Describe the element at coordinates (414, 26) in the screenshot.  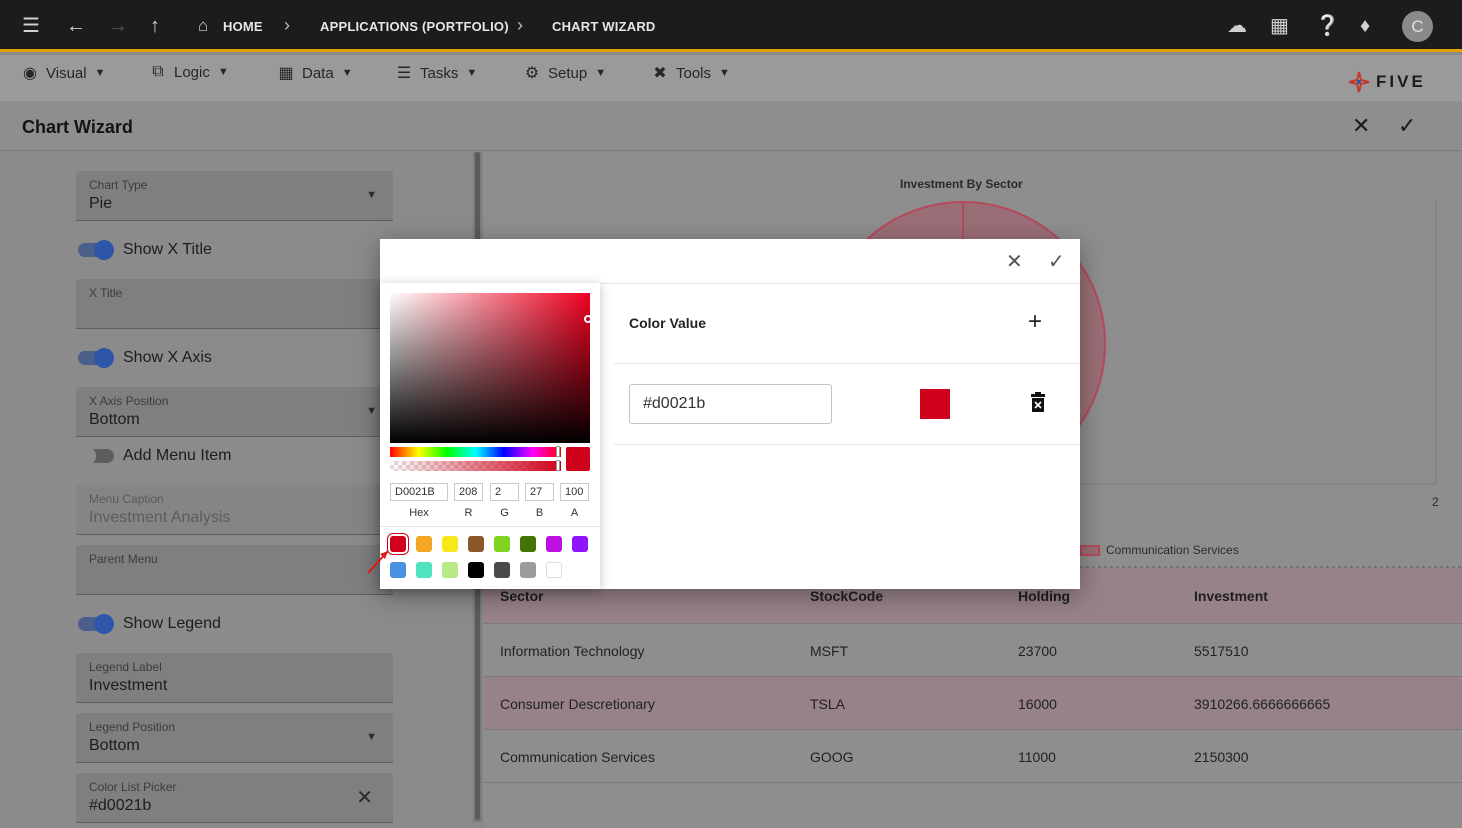
I see `breadcrumb-applications: APPLICATIONS (PORTFOLIO)` at that location.